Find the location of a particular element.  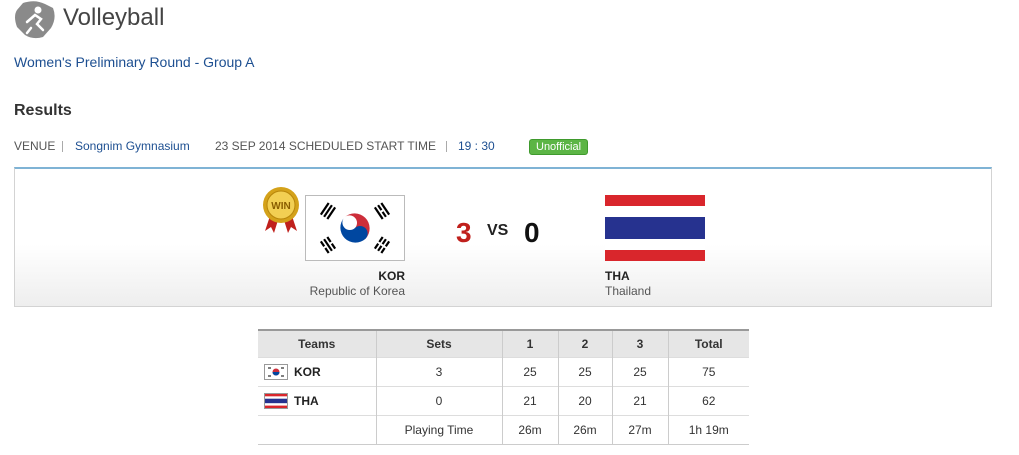

team-code: KOR is located at coordinates (307, 372).